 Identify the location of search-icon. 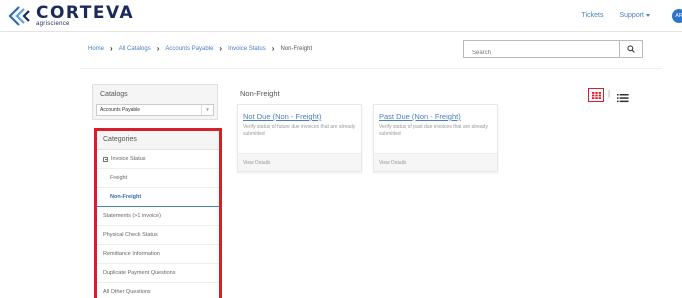
(631, 49).